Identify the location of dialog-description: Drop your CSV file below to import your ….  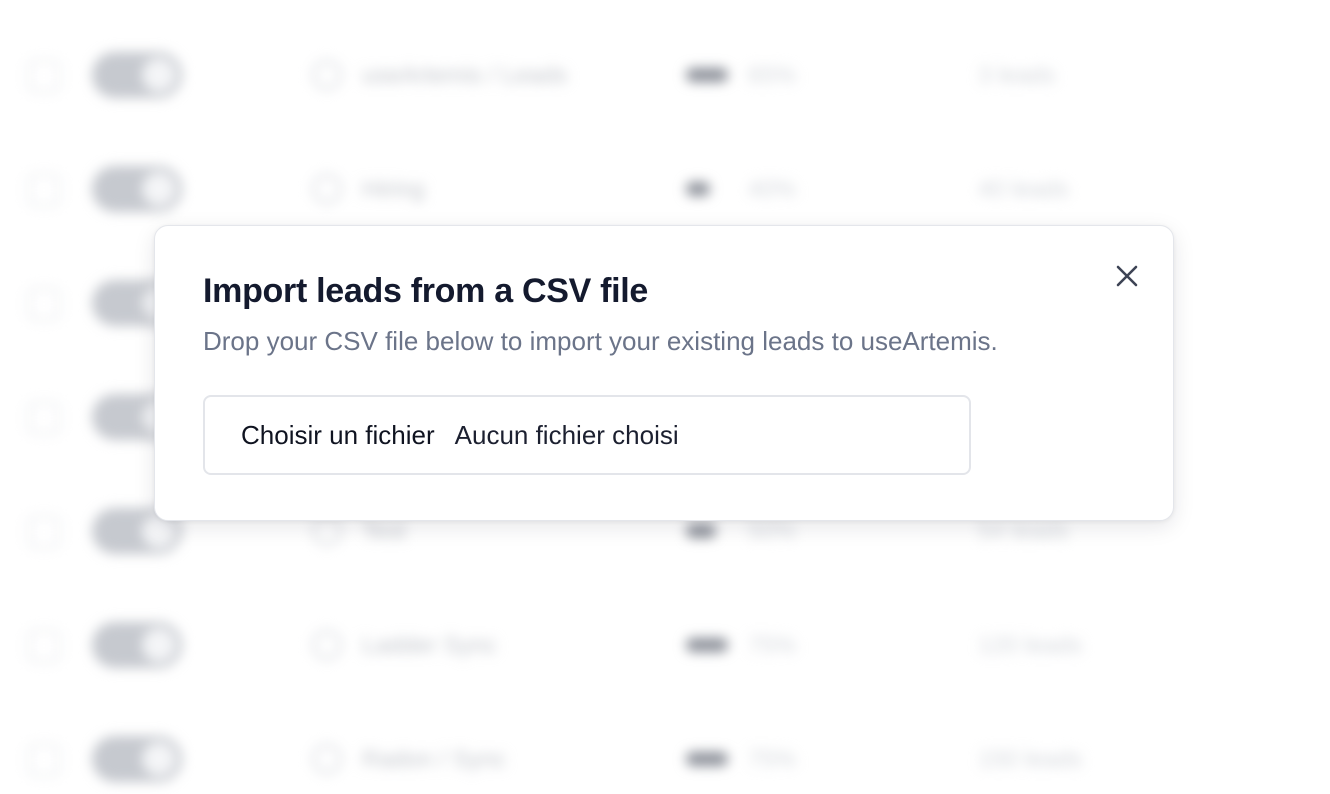
(600, 341).